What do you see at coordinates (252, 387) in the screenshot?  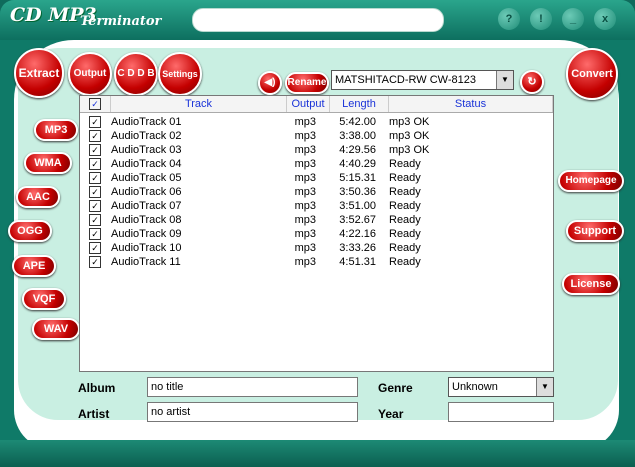 I see `album-field: no title` at bounding box center [252, 387].